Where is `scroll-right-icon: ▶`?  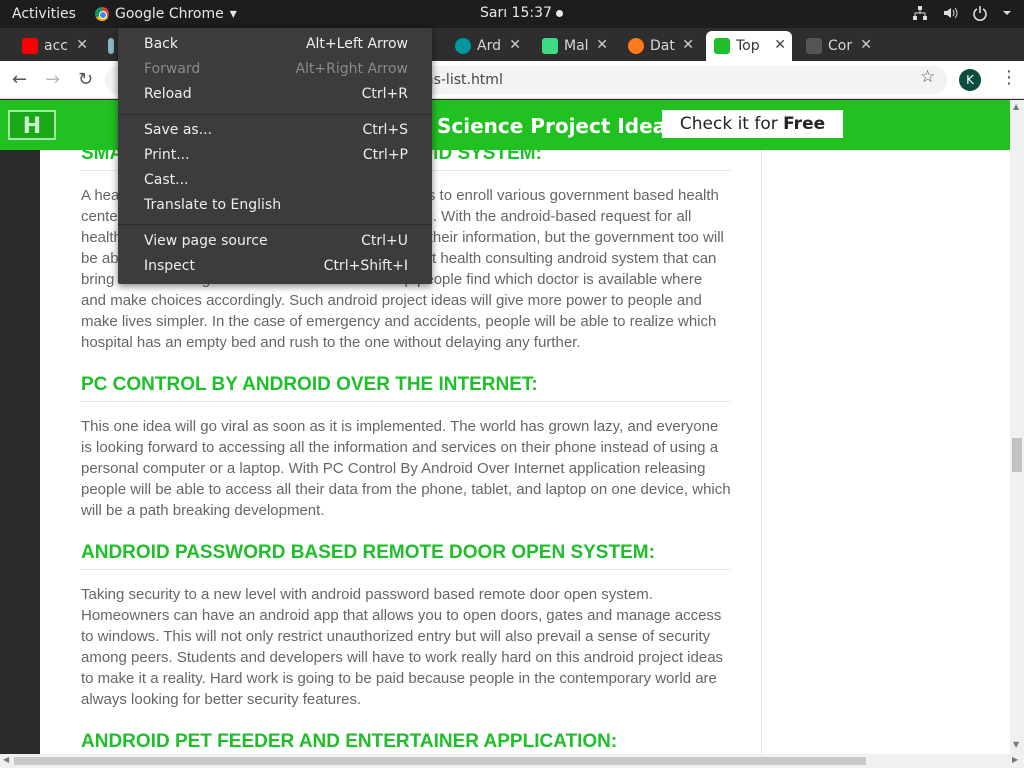 scroll-right-icon: ▶ is located at coordinates (1015, 759).